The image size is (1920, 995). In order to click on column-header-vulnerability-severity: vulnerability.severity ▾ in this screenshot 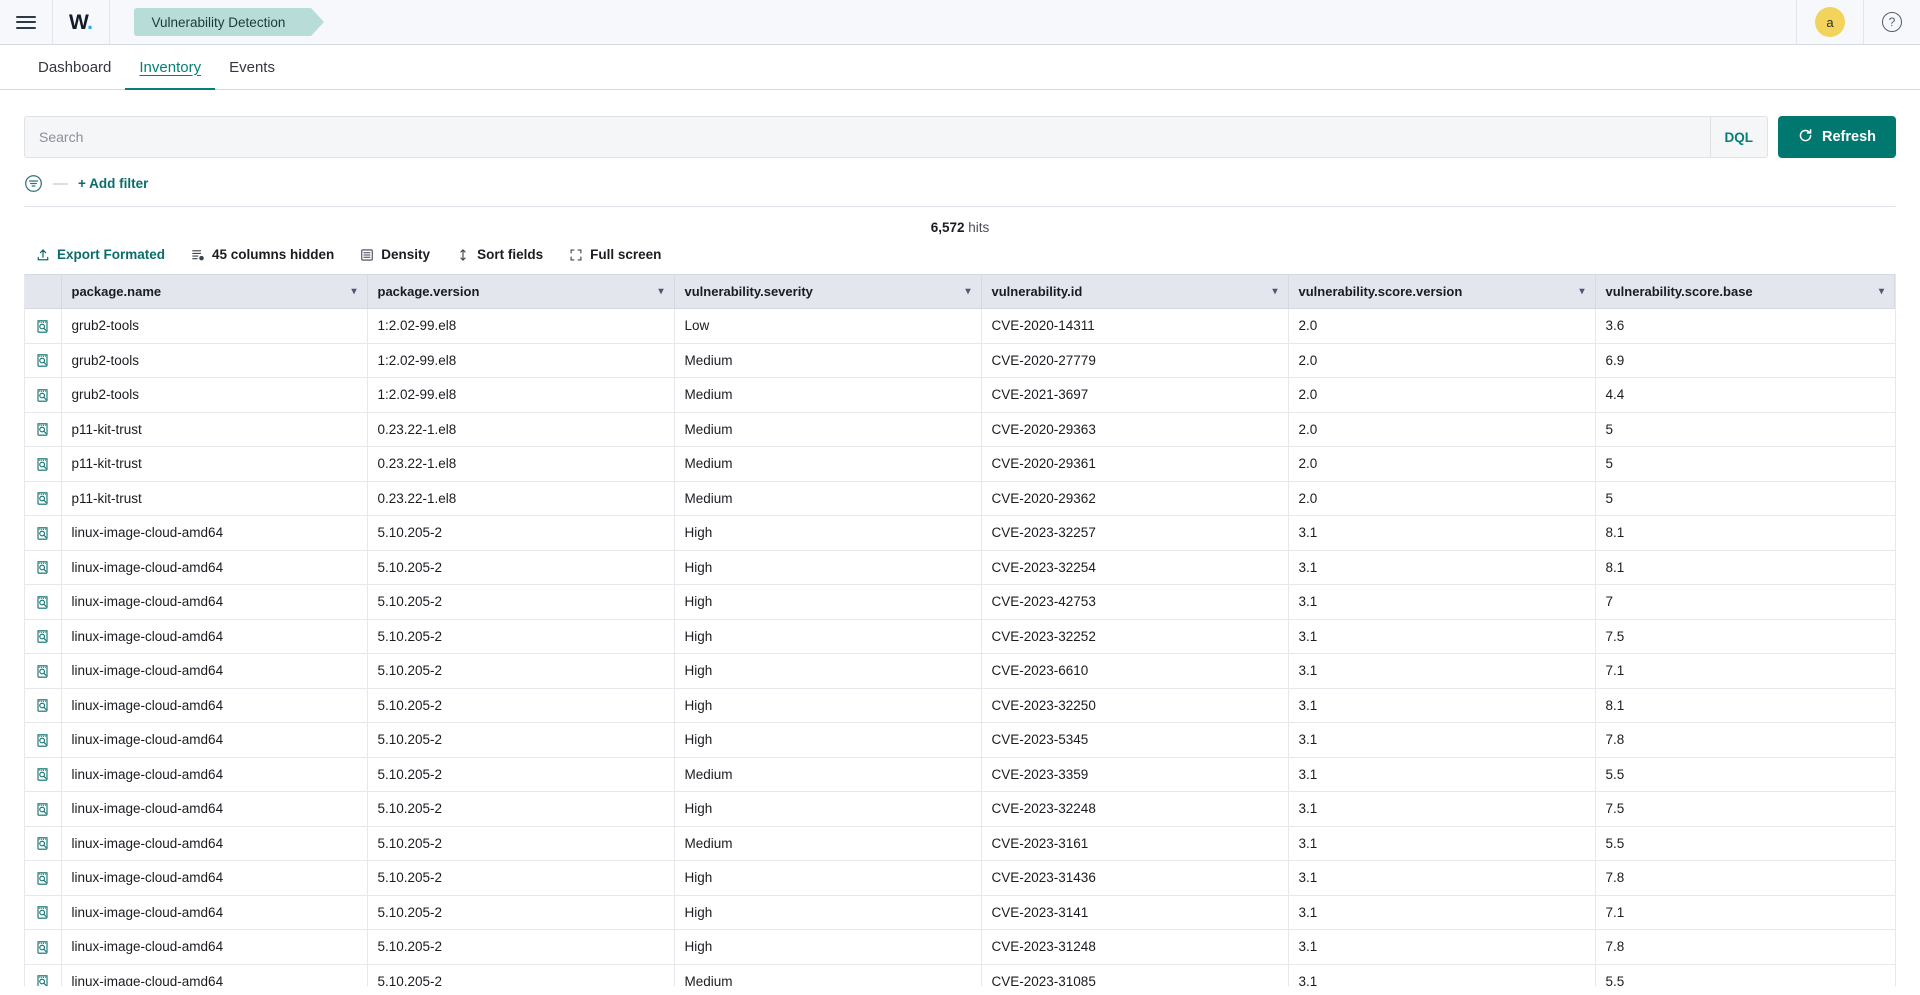, I will do `click(828, 291)`.